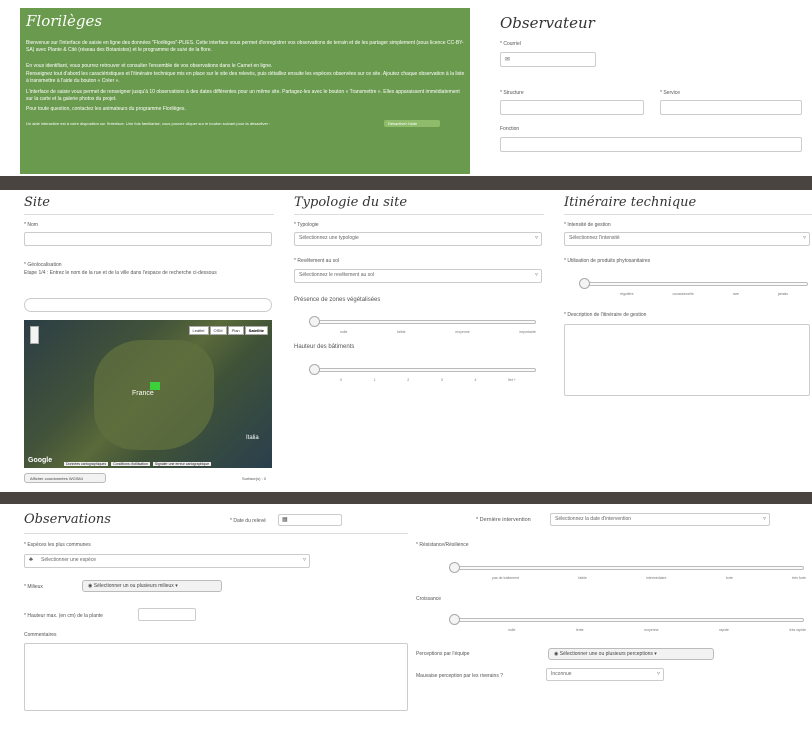  What do you see at coordinates (167, 614) in the screenshot?
I see `hauteur-plante-field` at bounding box center [167, 614].